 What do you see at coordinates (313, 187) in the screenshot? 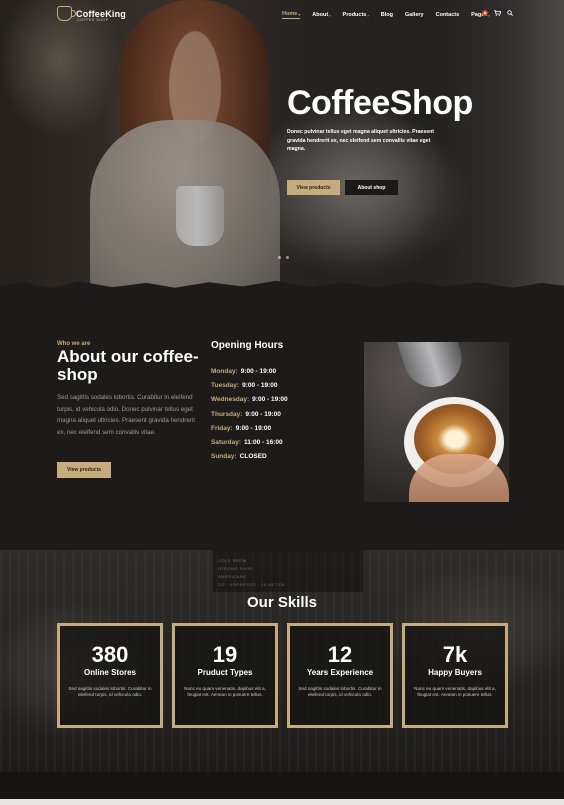
I see `view-products-button: View products` at bounding box center [313, 187].